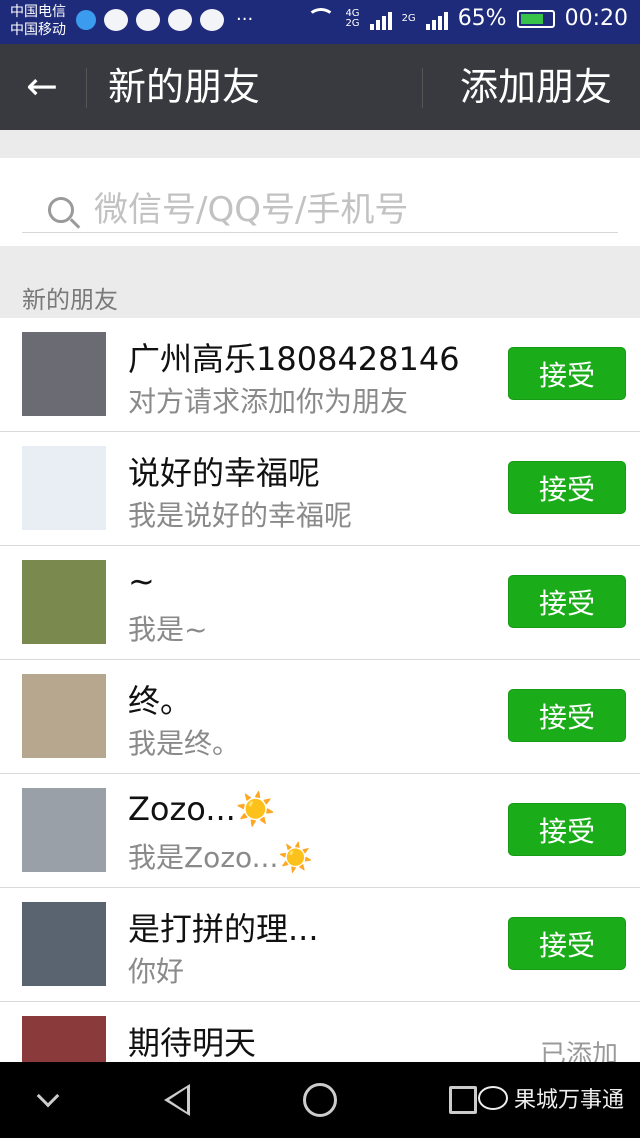  What do you see at coordinates (61, 210) in the screenshot?
I see `search-icon` at bounding box center [61, 210].